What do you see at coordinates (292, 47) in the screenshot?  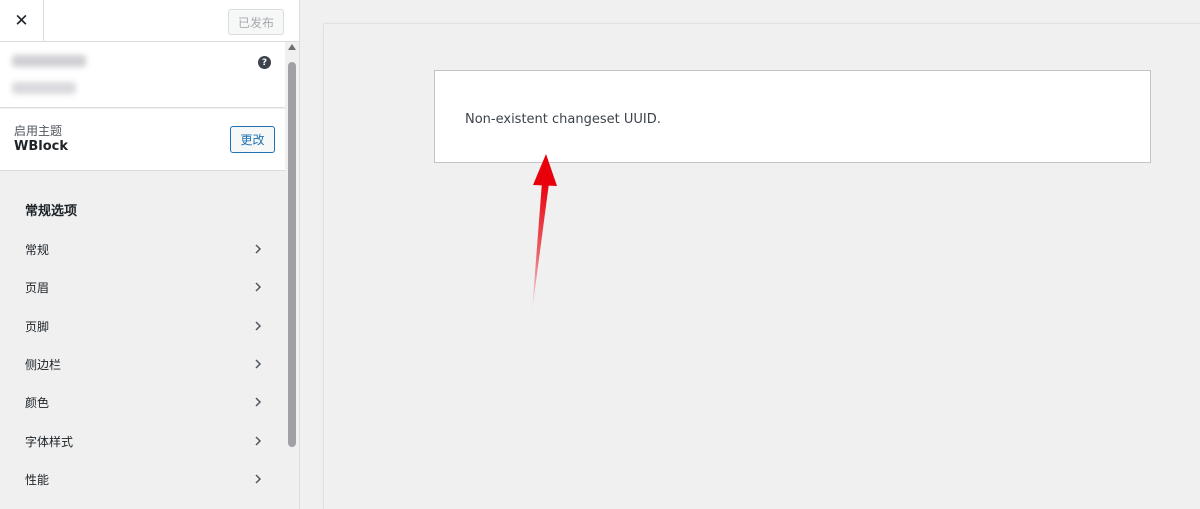 I see `scroll-up-arrow-icon` at bounding box center [292, 47].